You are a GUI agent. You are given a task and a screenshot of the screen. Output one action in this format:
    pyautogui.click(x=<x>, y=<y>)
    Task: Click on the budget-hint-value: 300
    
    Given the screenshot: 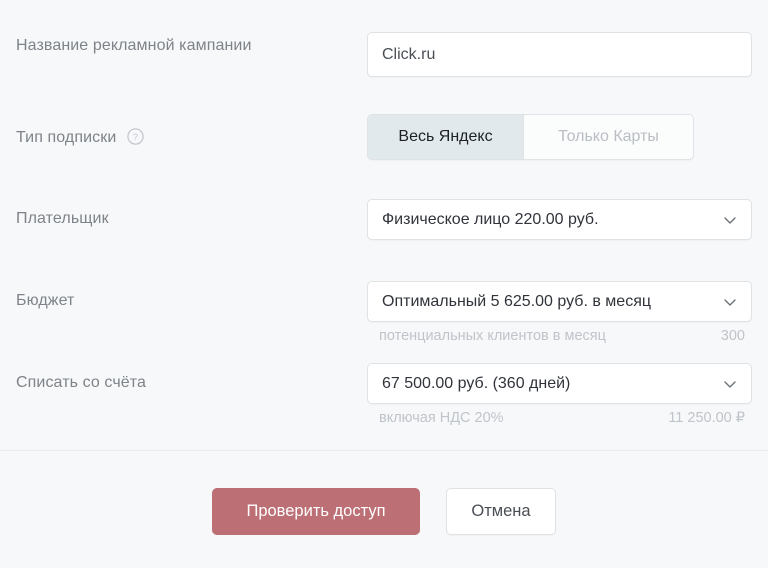 What is the action you would take?
    pyautogui.click(x=732, y=336)
    